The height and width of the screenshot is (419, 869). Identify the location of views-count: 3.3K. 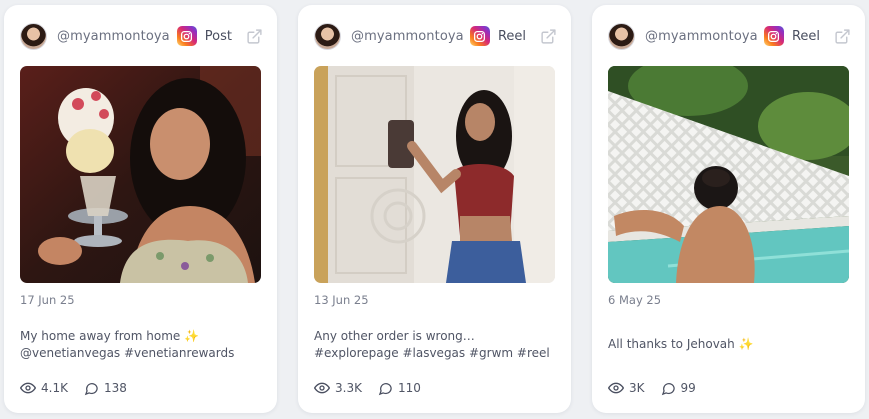
(348, 388).